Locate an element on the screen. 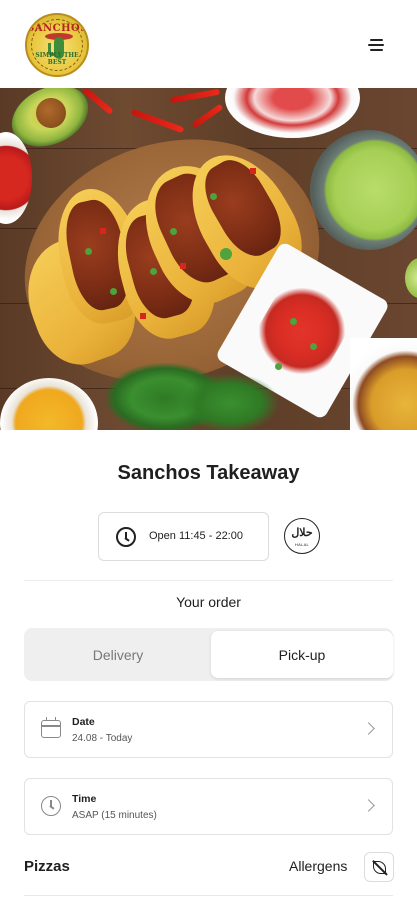  halal-script: حلال is located at coordinates (302, 532).